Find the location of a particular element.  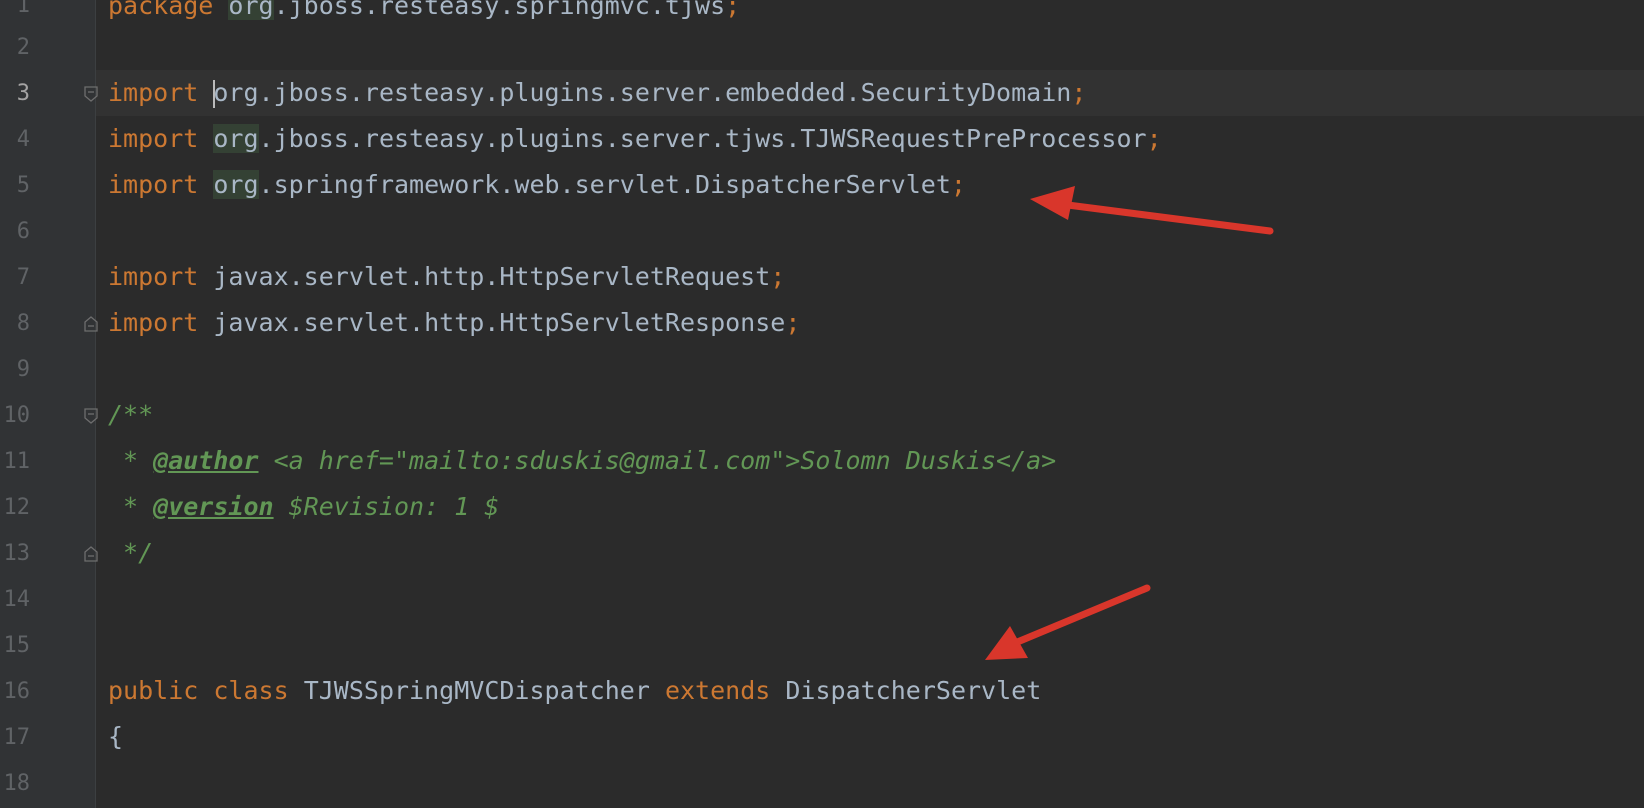

annotation-arrows is located at coordinates (1129, 423).